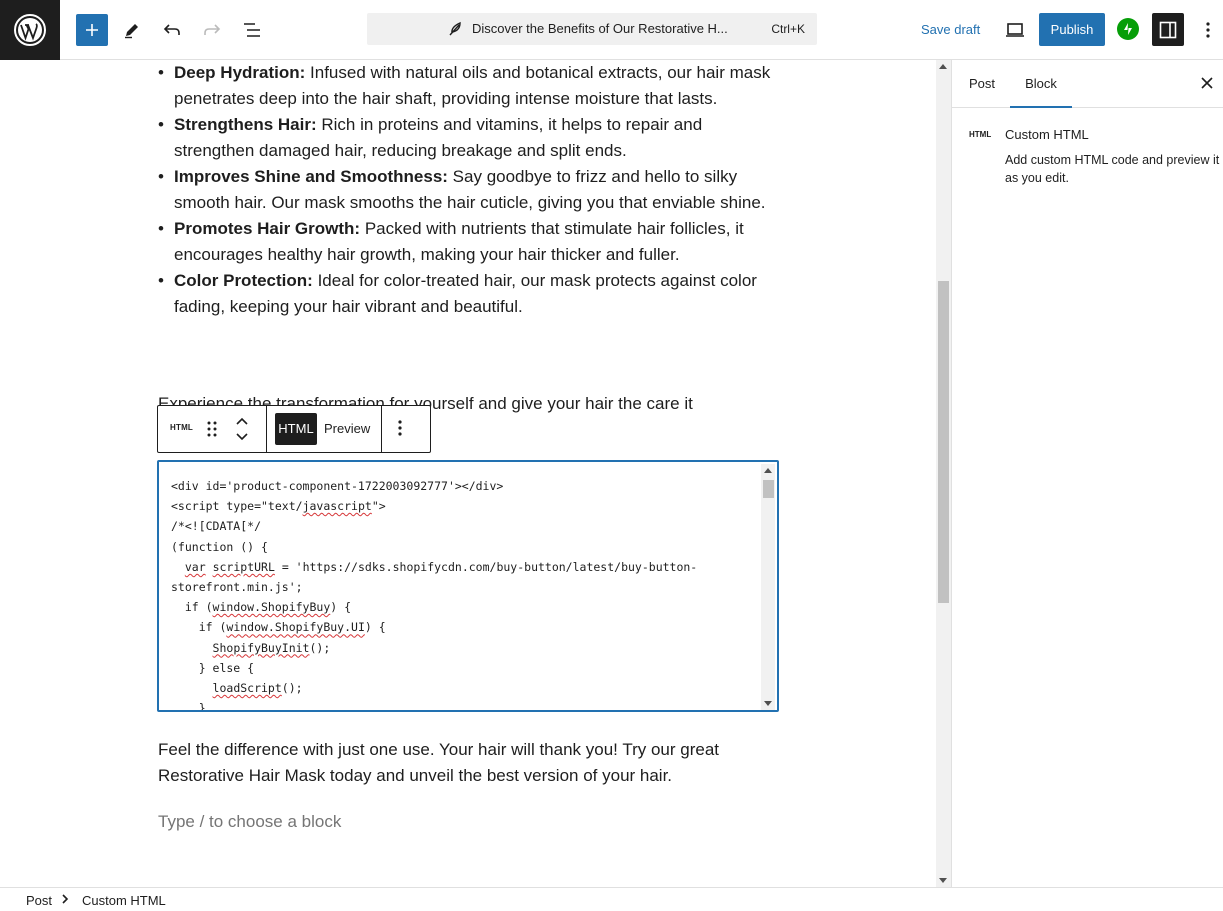  I want to click on redo-icon, so click(212, 29).